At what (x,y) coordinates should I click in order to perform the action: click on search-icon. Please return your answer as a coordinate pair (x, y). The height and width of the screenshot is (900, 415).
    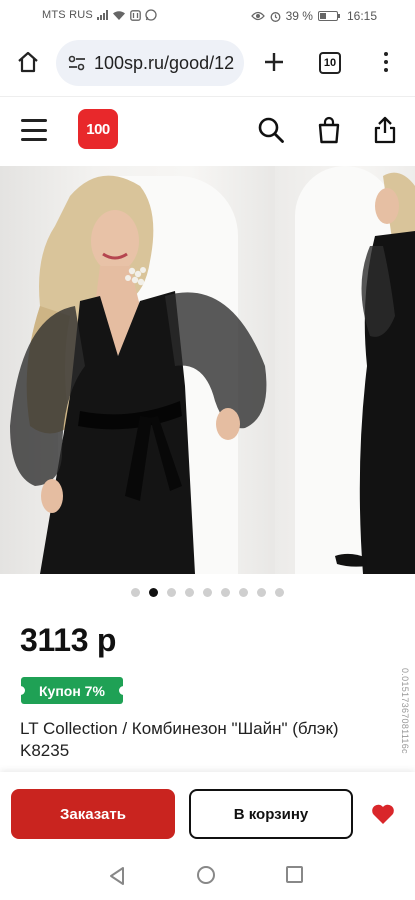
    Looking at the image, I should click on (271, 130).